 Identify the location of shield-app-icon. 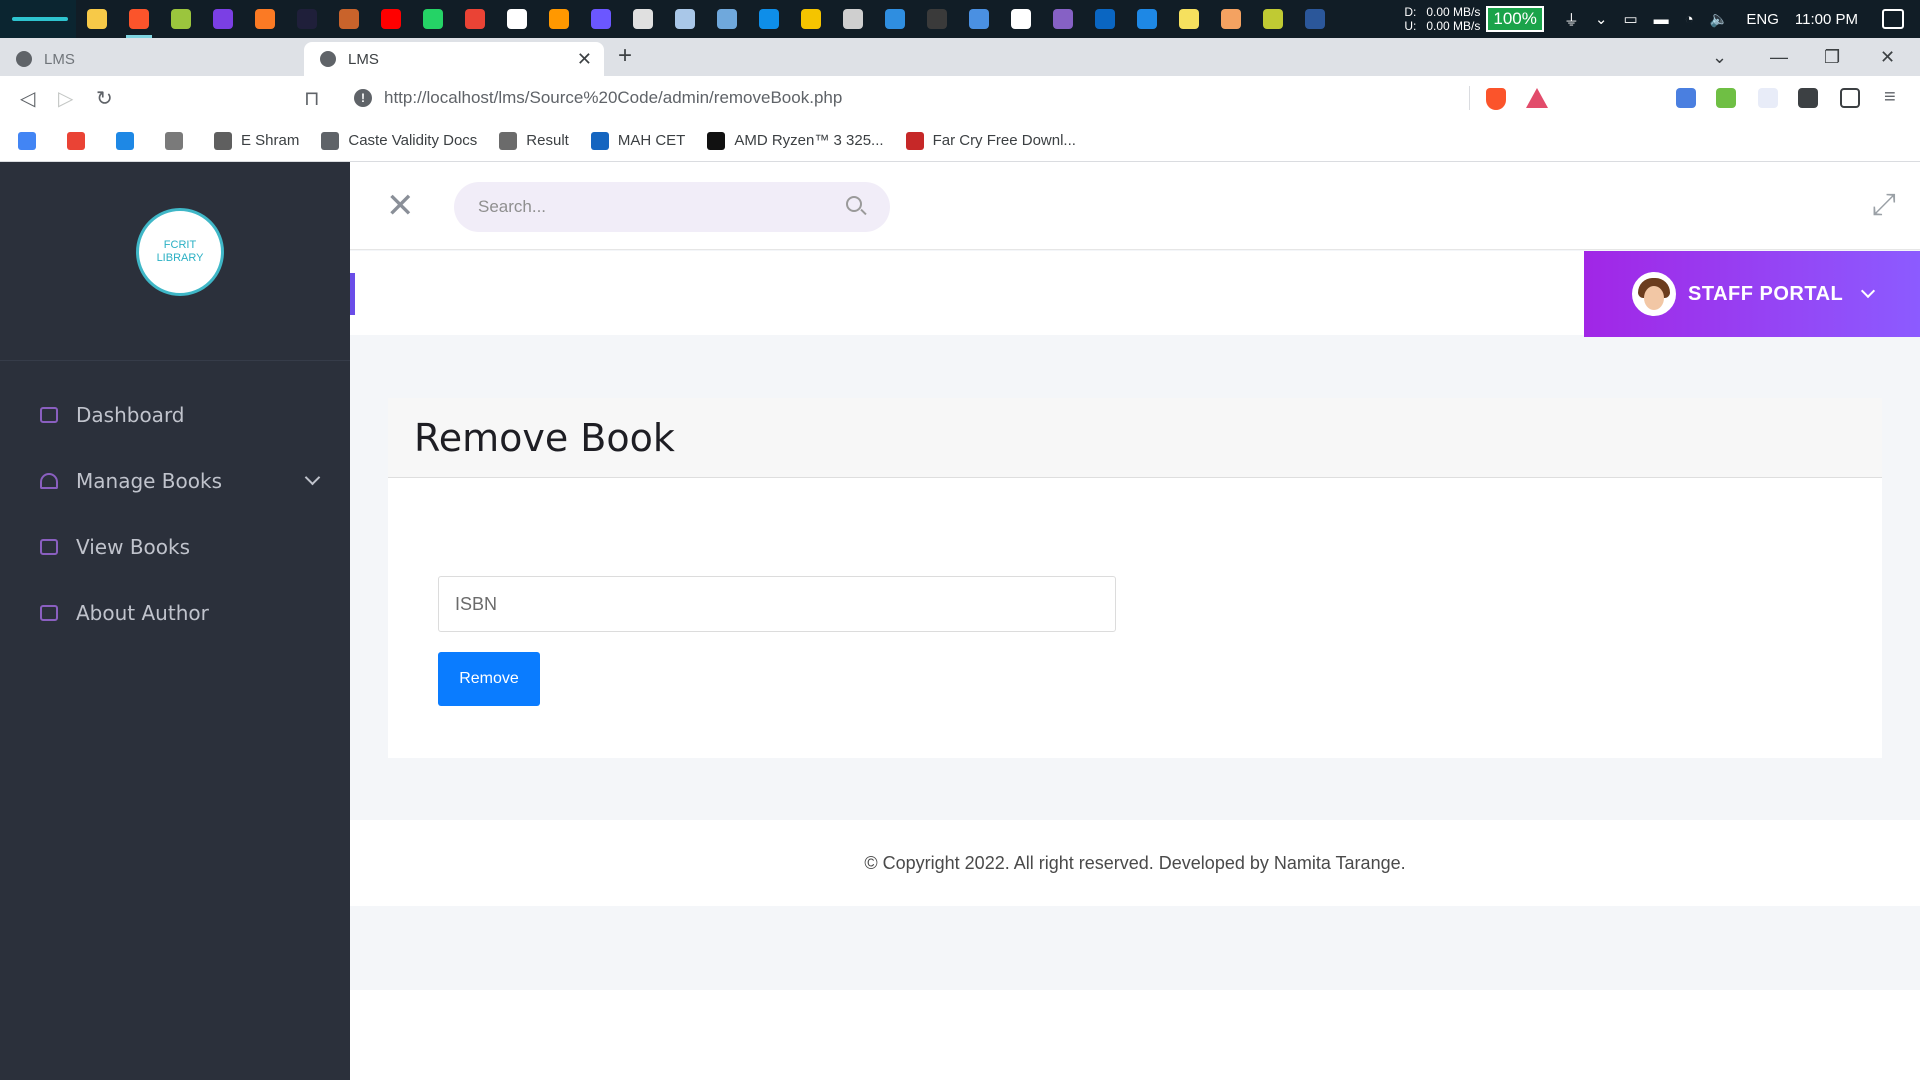
(979, 19).